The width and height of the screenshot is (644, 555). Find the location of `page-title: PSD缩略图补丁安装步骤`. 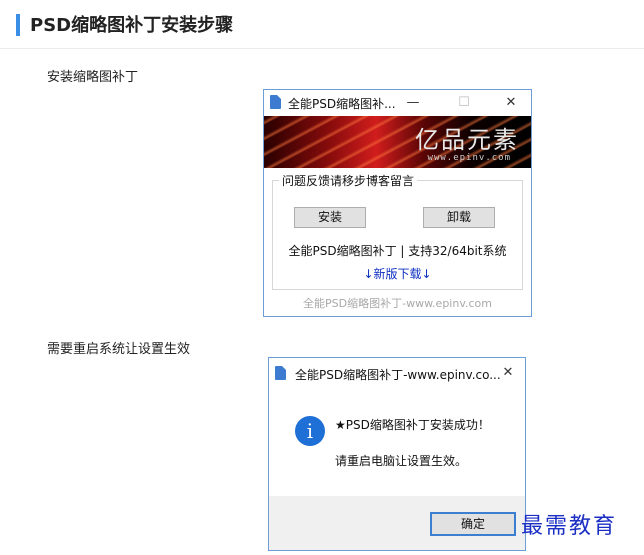

page-title: PSD缩略图补丁安装步骤 is located at coordinates (132, 25).